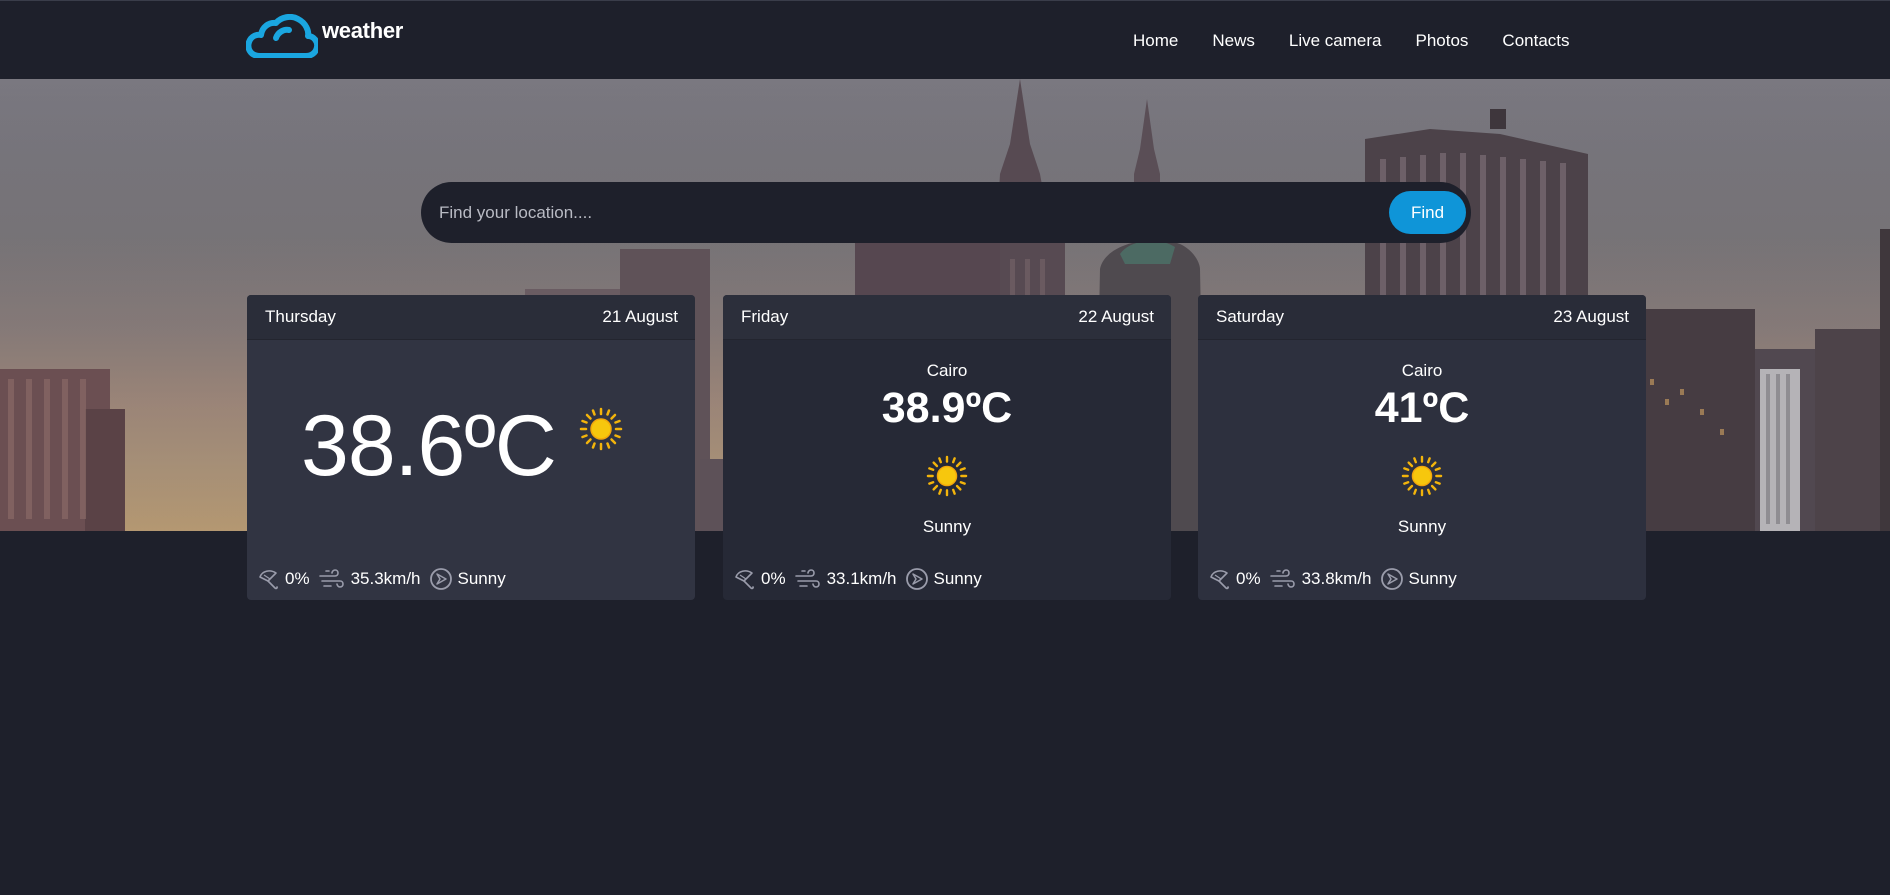 This screenshot has height=895, width=1890. I want to click on day-name: Thursday, so click(300, 316).